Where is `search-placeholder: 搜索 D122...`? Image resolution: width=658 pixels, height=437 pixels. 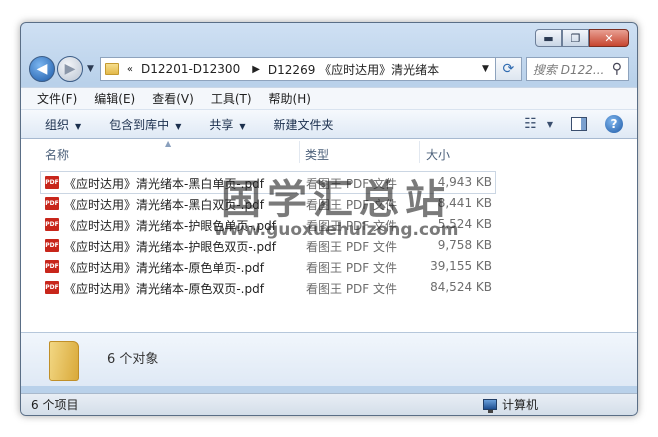 search-placeholder: 搜索 D122... is located at coordinates (568, 69).